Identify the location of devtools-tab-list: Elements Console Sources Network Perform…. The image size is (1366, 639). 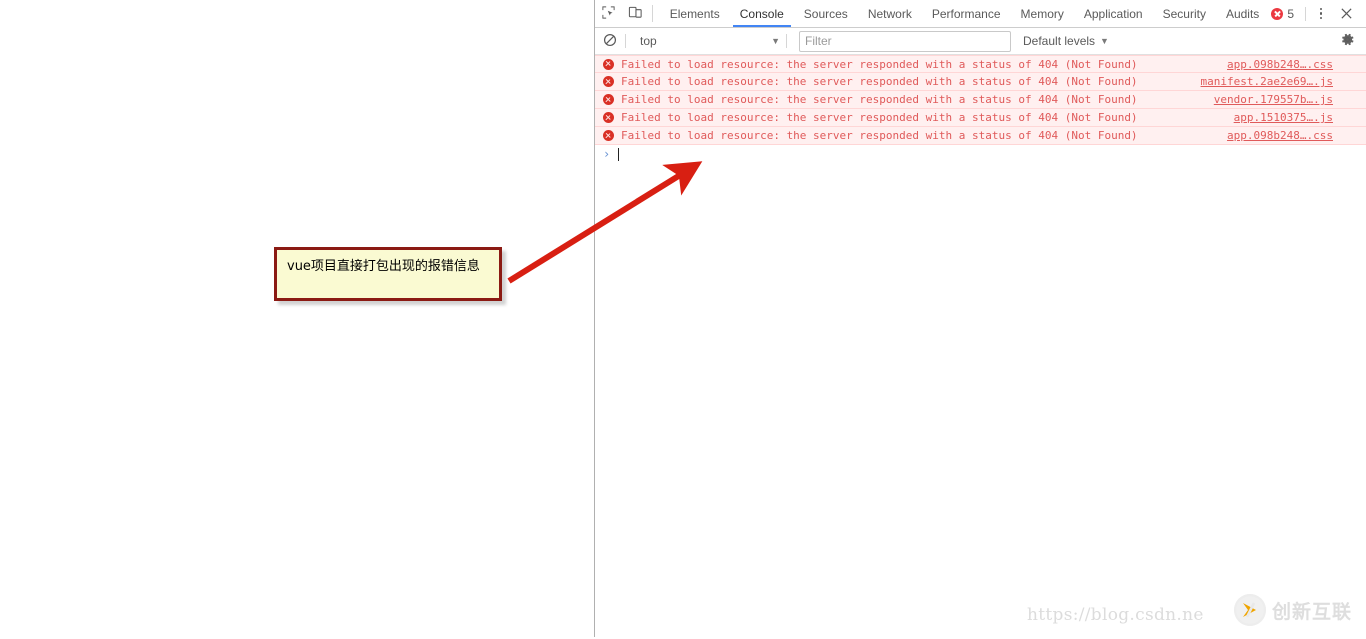
(965, 13).